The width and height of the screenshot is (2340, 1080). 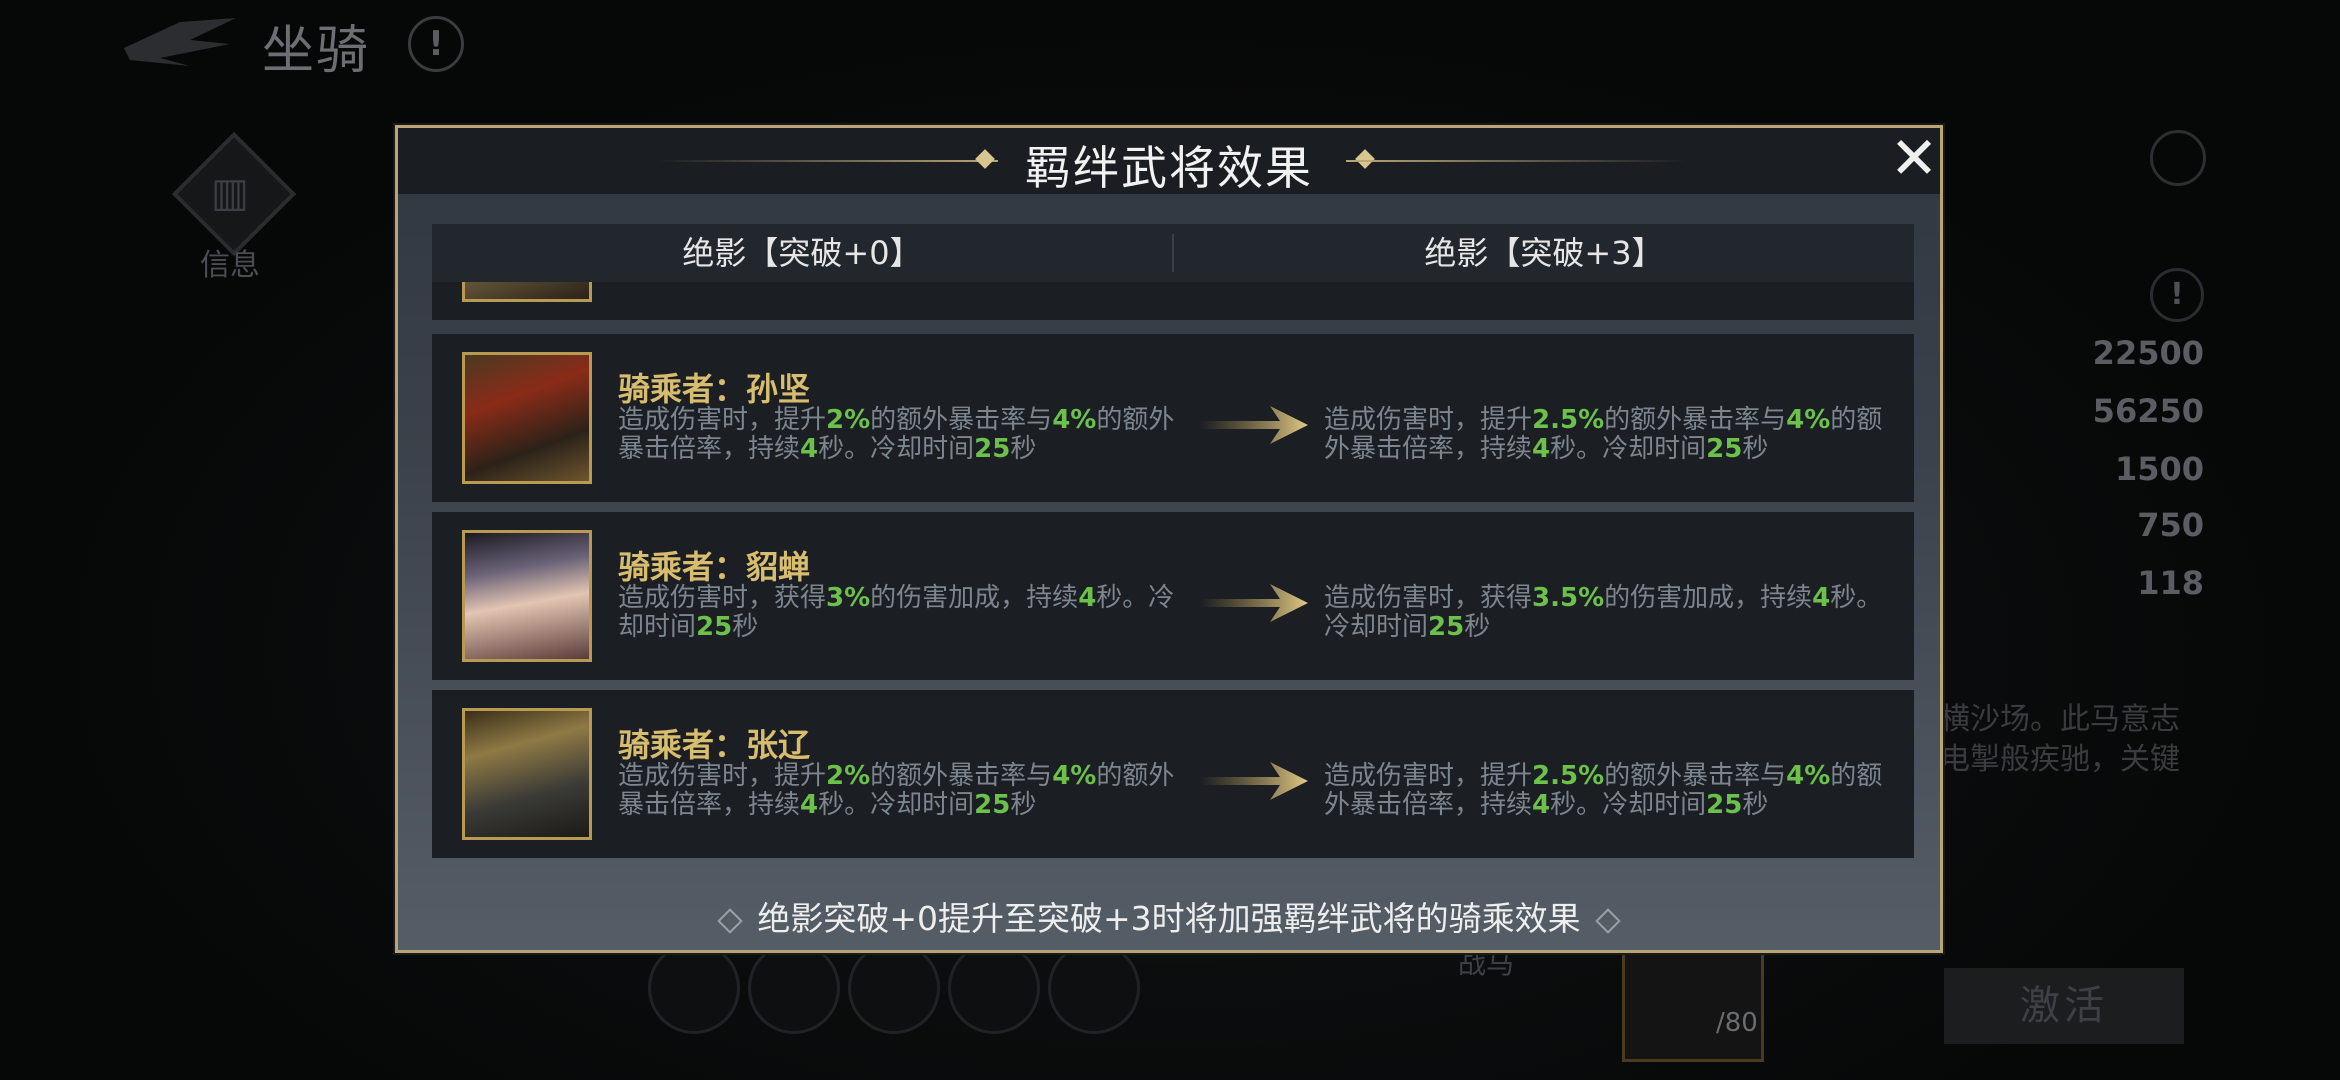 I want to click on effect-before: 造成伤害时，获得3%的伤害加成，持续4秒。冷却时间25秒, so click(x=908, y=613).